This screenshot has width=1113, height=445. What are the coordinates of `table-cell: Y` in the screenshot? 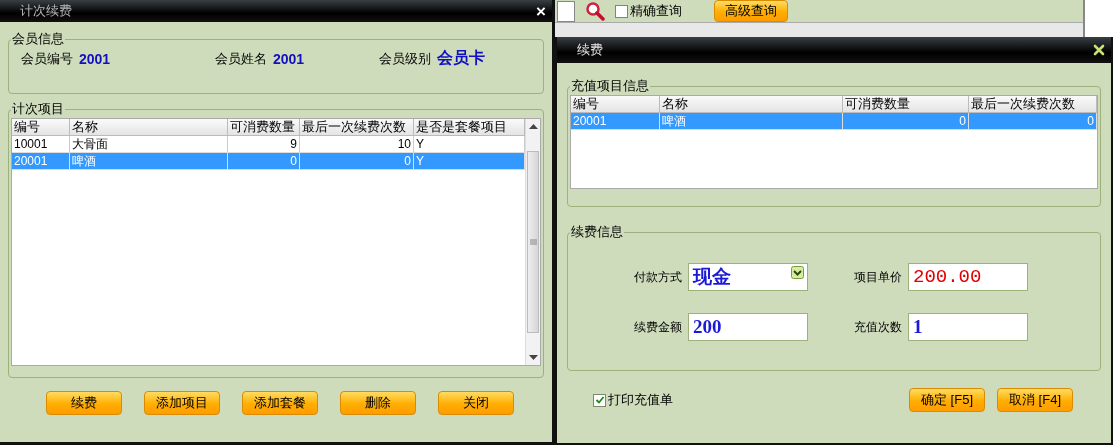 It's located at (469, 161).